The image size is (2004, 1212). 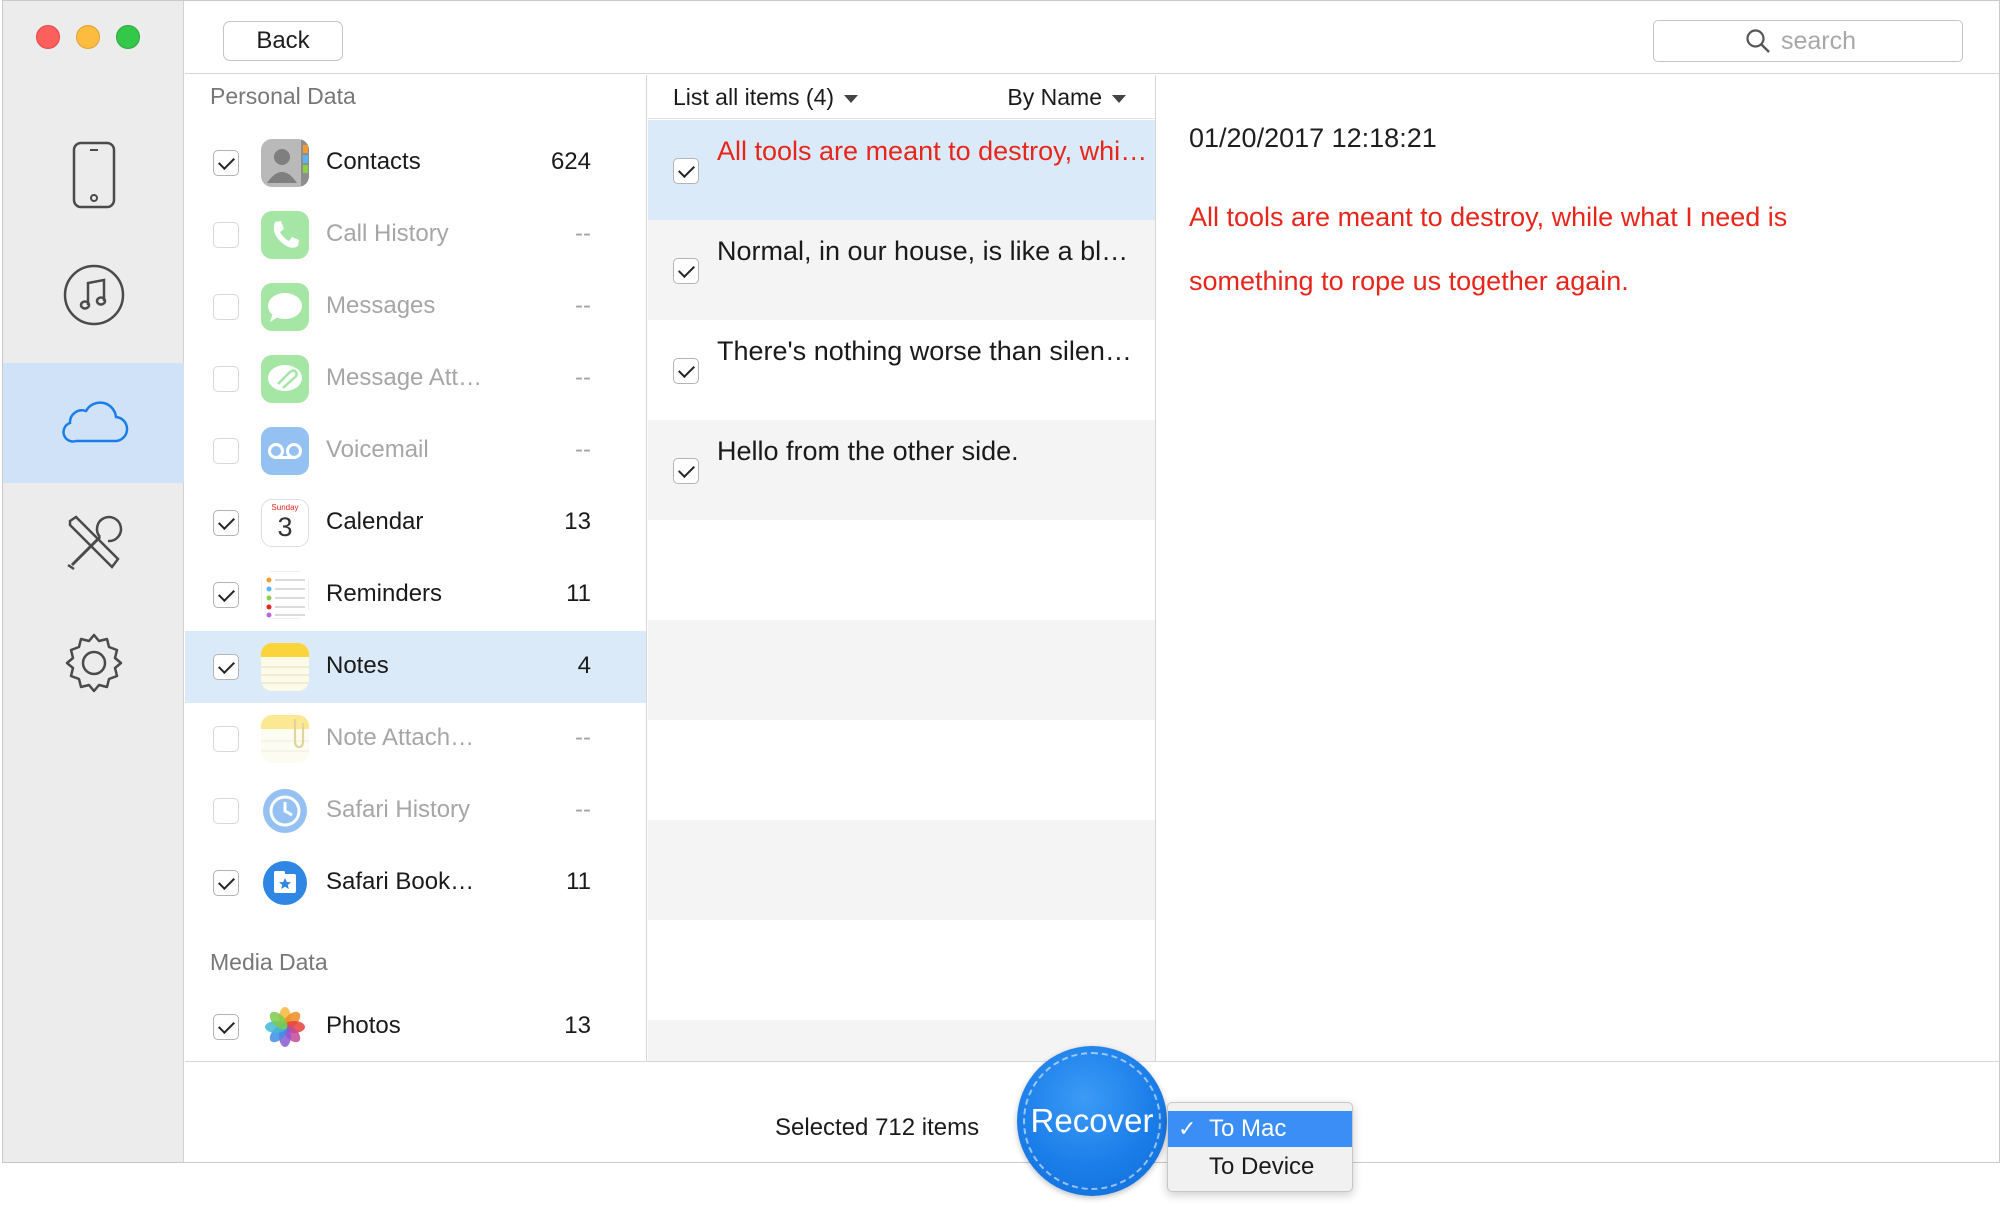 What do you see at coordinates (93, 423) in the screenshot?
I see `rail-item-icloud` at bounding box center [93, 423].